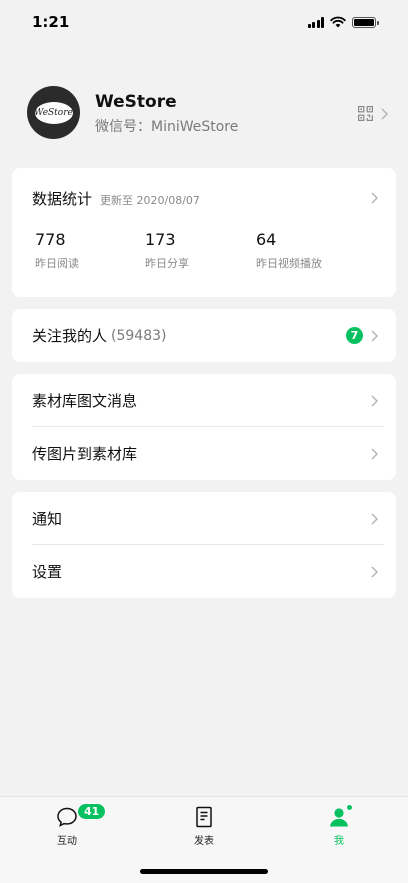 The height and width of the screenshot is (883, 408). I want to click on tab-interaction: 41 互动, so click(72, 825).